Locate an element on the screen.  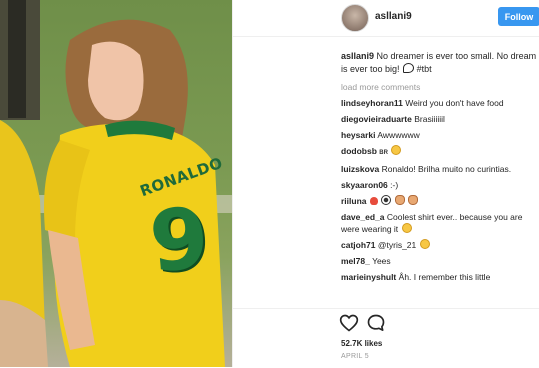
comment-text: Åh. I remember this little is located at coordinates (444, 277).